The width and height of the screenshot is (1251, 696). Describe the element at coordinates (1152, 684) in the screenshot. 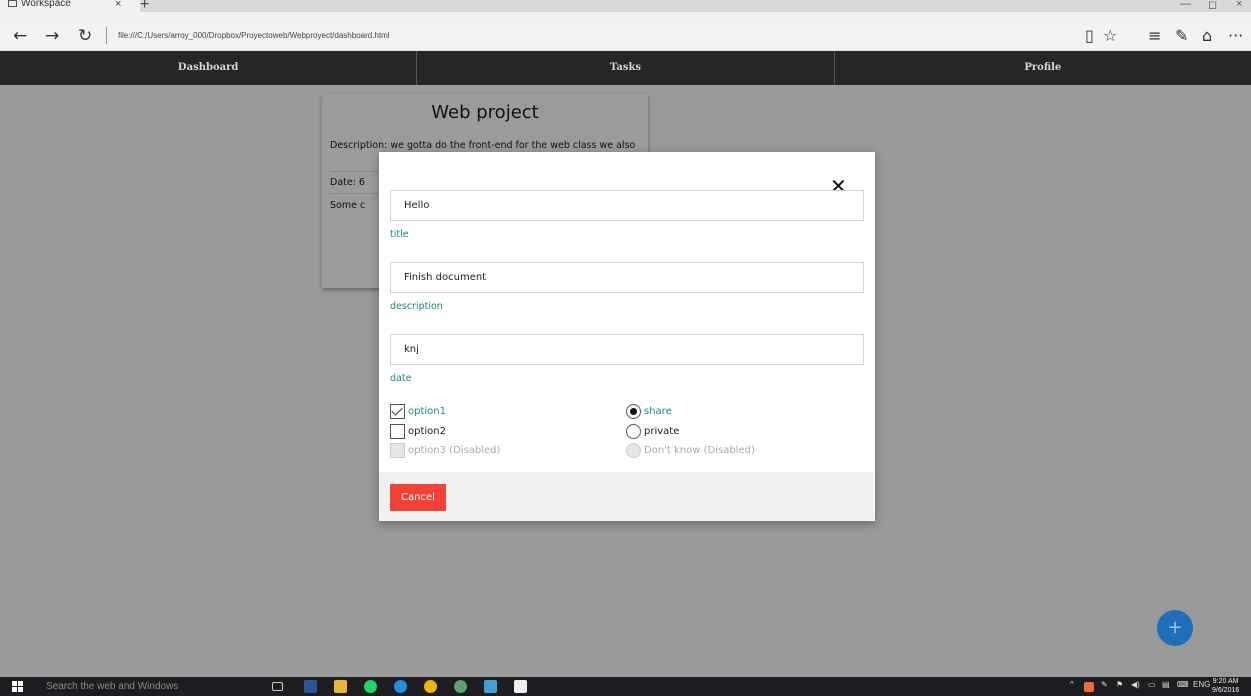

I see `battery-icon: ▭` at that location.